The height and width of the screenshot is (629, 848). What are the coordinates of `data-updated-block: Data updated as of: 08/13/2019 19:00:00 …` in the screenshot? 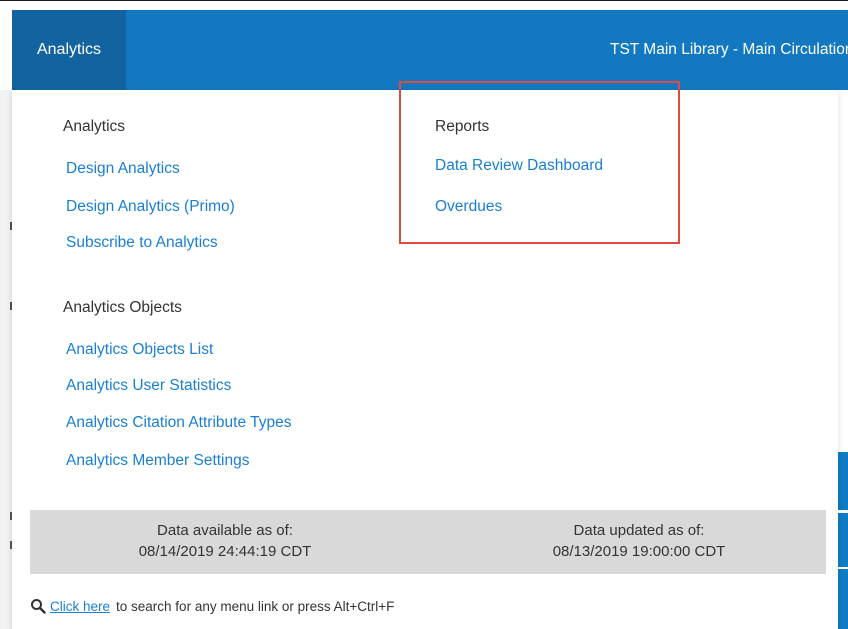 It's located at (639, 541).